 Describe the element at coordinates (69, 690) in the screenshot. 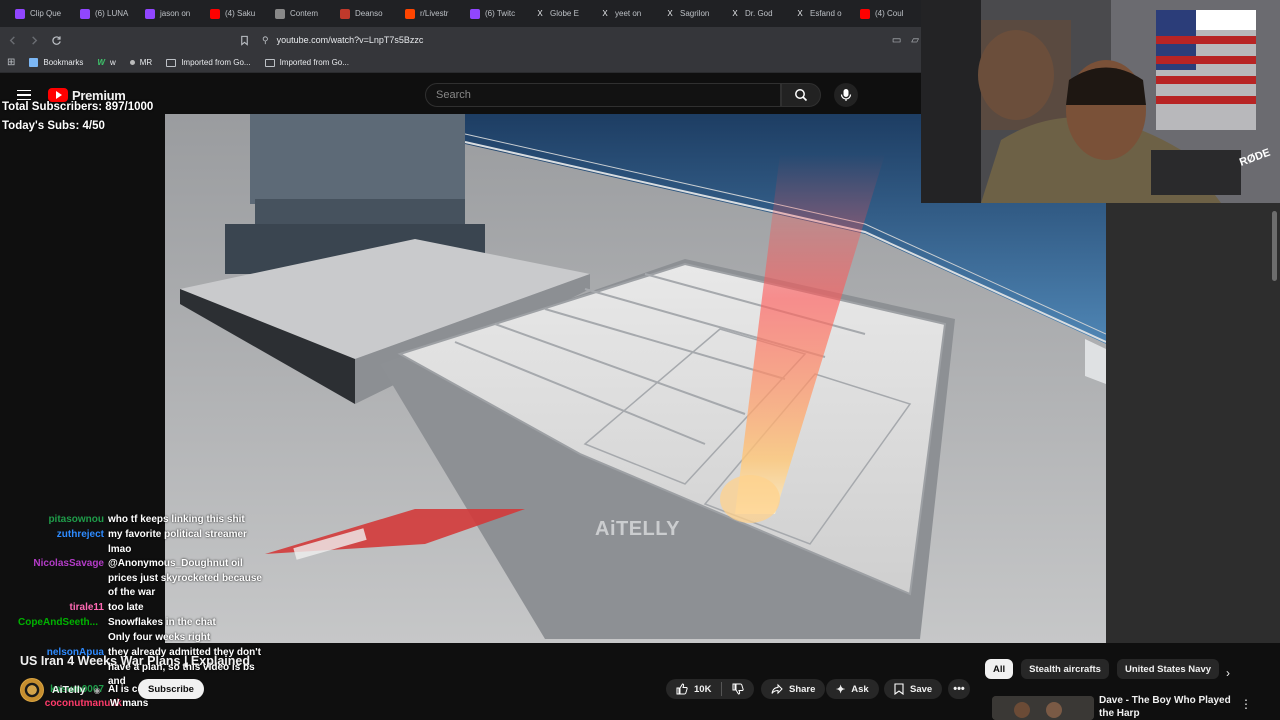

I see `channel-name: AiTelly` at that location.